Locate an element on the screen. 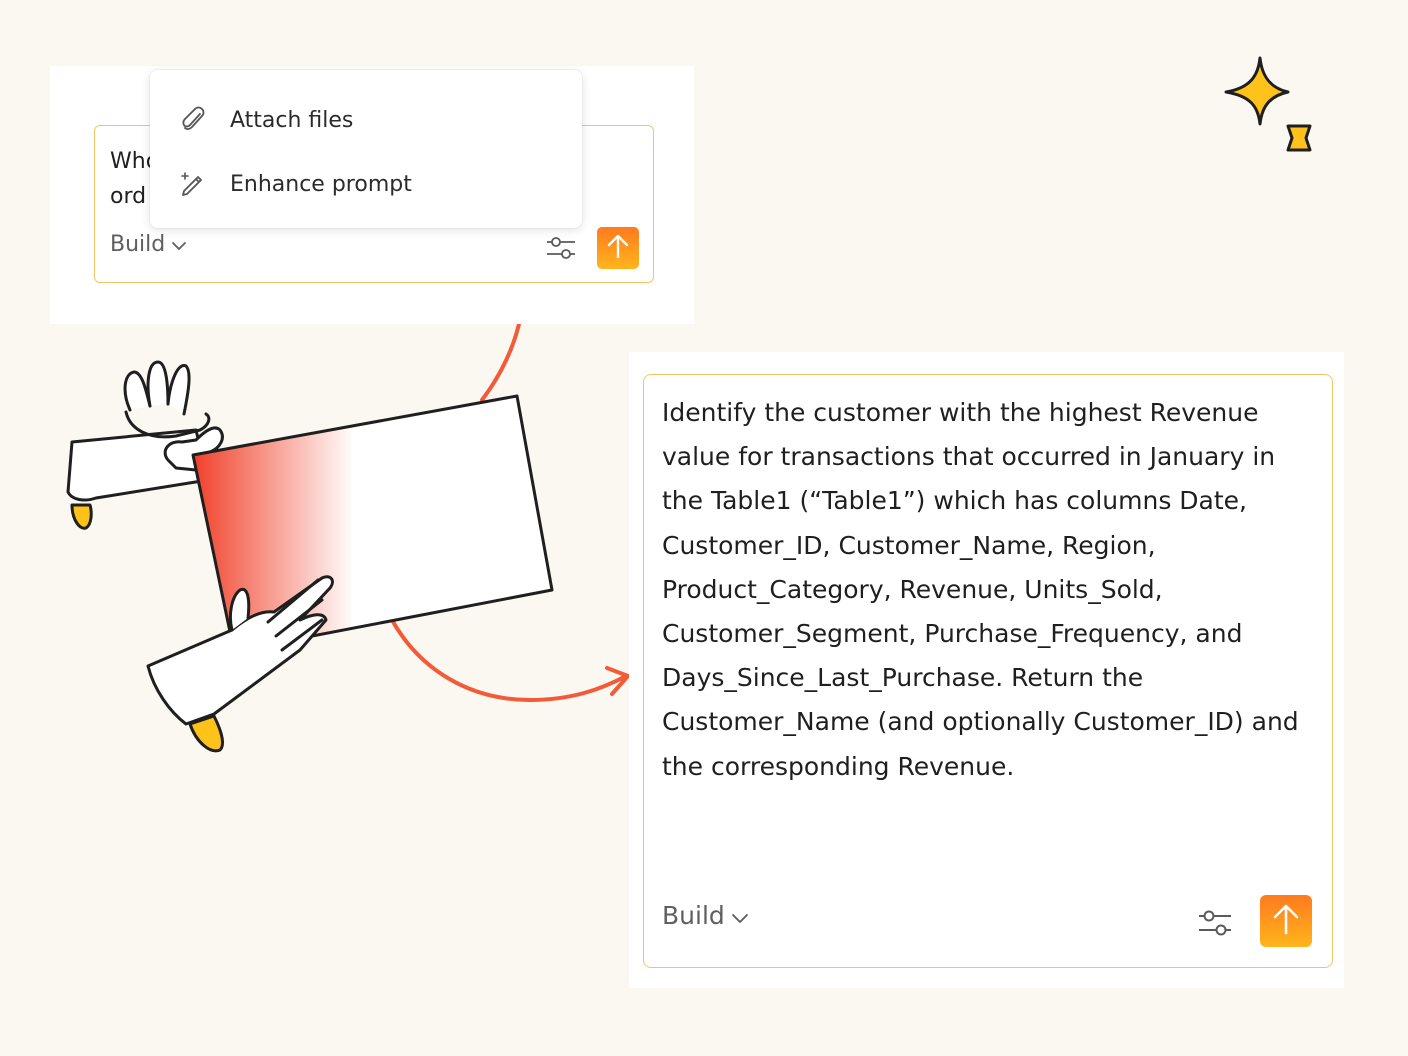 The image size is (1408, 1056). menu-item-label: Attach files is located at coordinates (292, 120).